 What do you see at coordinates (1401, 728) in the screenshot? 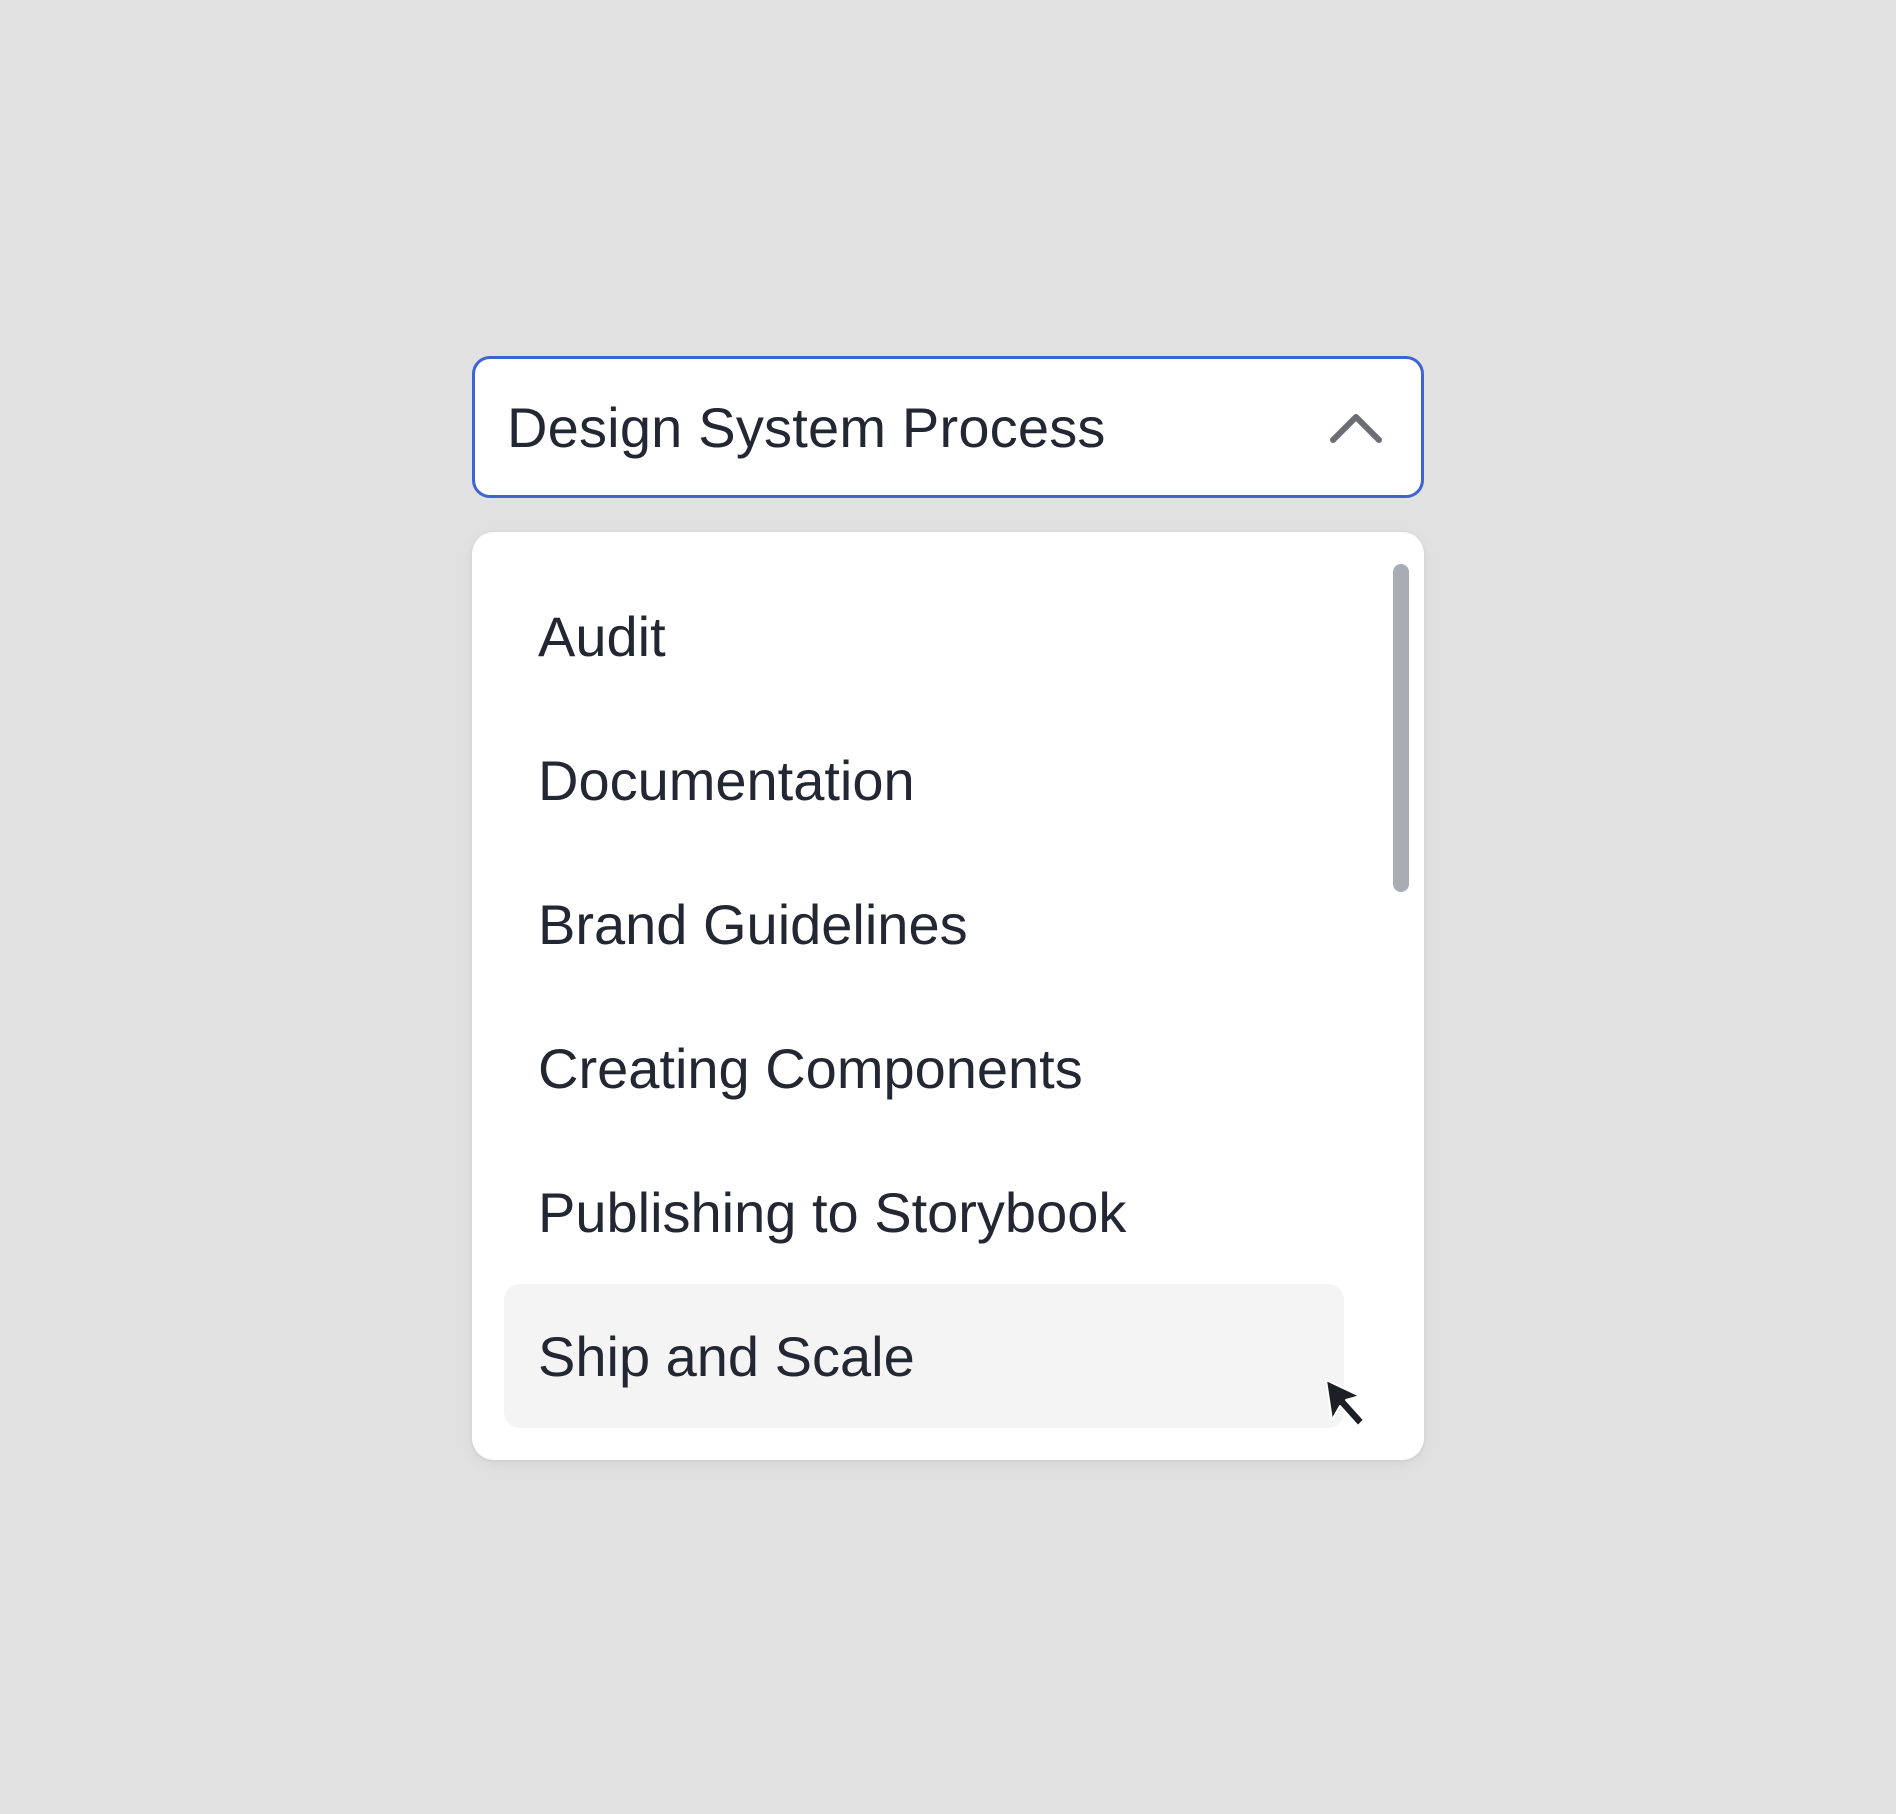
I see `scrollbar-thumb` at bounding box center [1401, 728].